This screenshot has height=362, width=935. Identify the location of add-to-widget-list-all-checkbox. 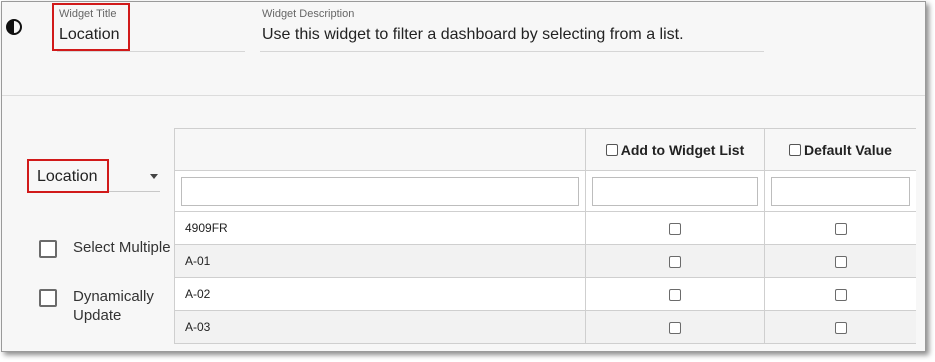
(611, 149).